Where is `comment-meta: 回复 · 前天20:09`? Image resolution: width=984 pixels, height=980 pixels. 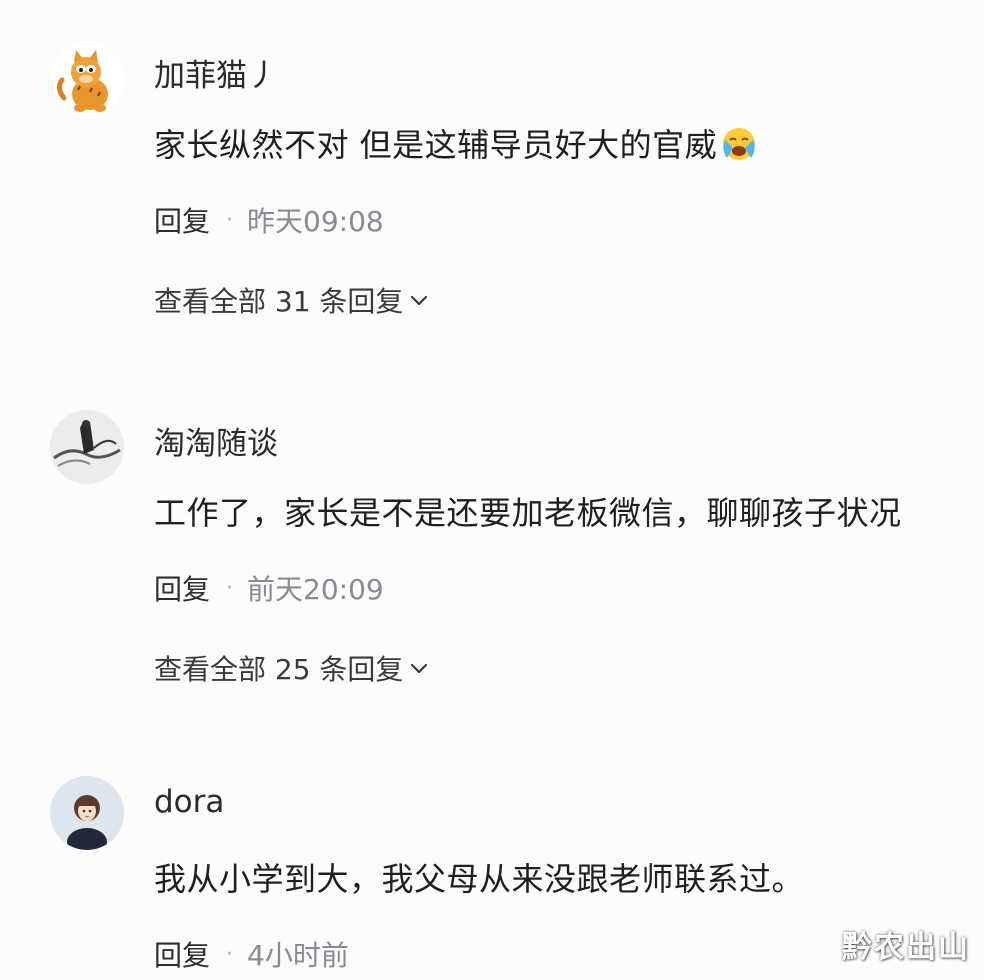 comment-meta: 回复 · 前天20:09 is located at coordinates (269, 588).